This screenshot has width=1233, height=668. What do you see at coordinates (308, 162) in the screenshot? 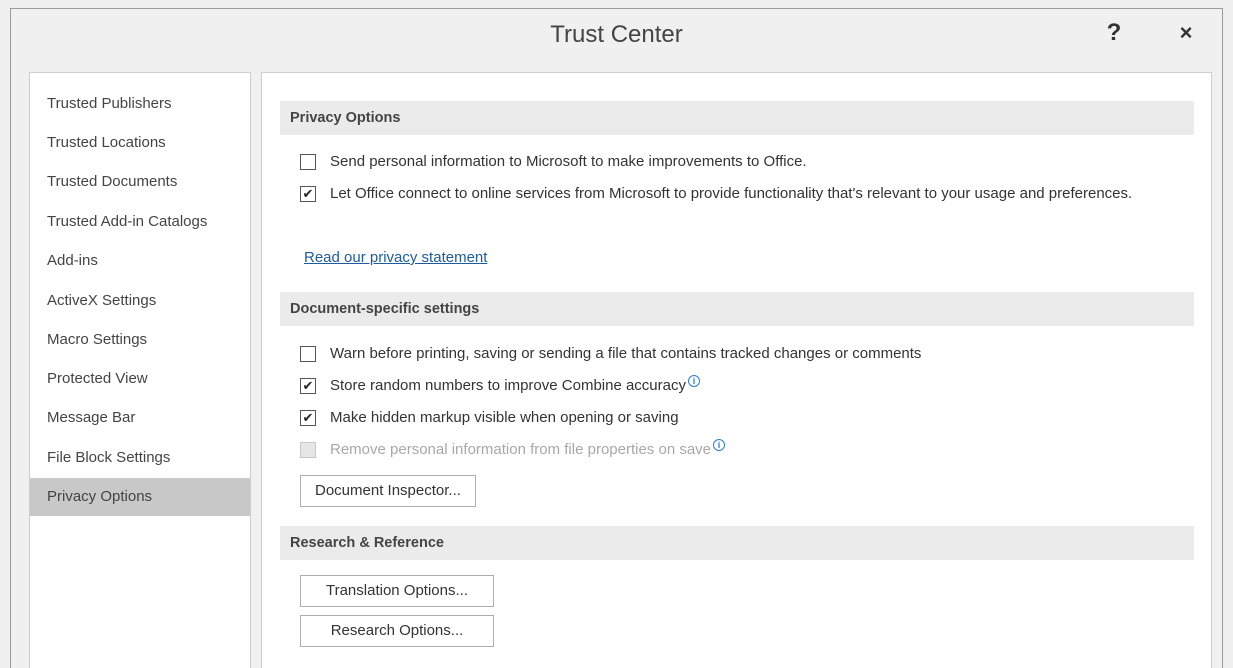
I see `checkbox-send-personal-info` at bounding box center [308, 162].